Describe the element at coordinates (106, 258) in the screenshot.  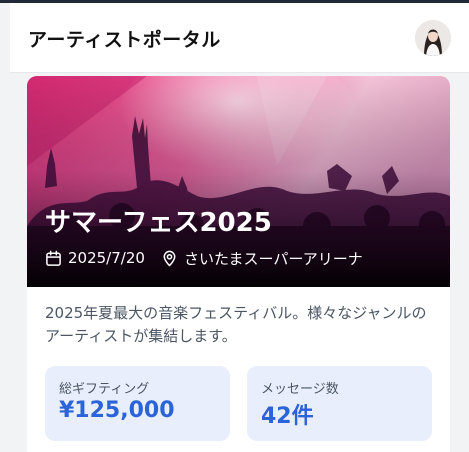
I see `event-date-text: 2025/7/20` at that location.